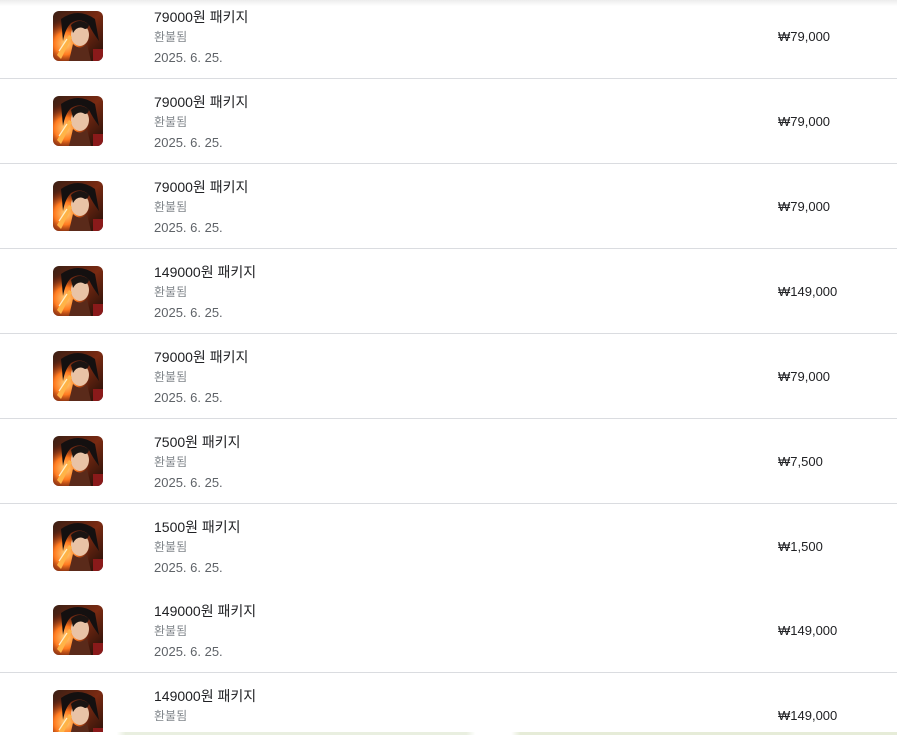  Describe the element at coordinates (197, 527) in the screenshot. I see `purchase-title: 1500원 패키지` at that location.